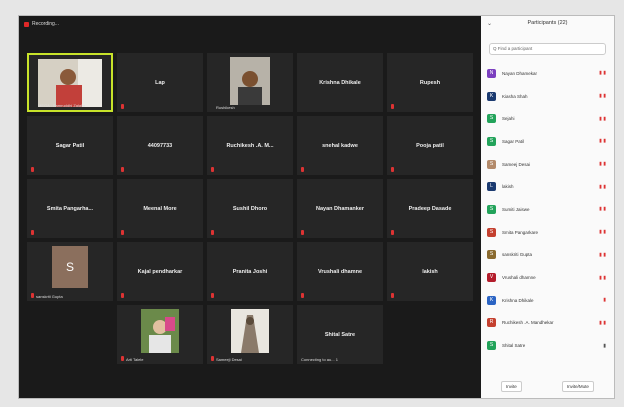  Describe the element at coordinates (491, 96) in the screenshot. I see `avatar: K` at that location.